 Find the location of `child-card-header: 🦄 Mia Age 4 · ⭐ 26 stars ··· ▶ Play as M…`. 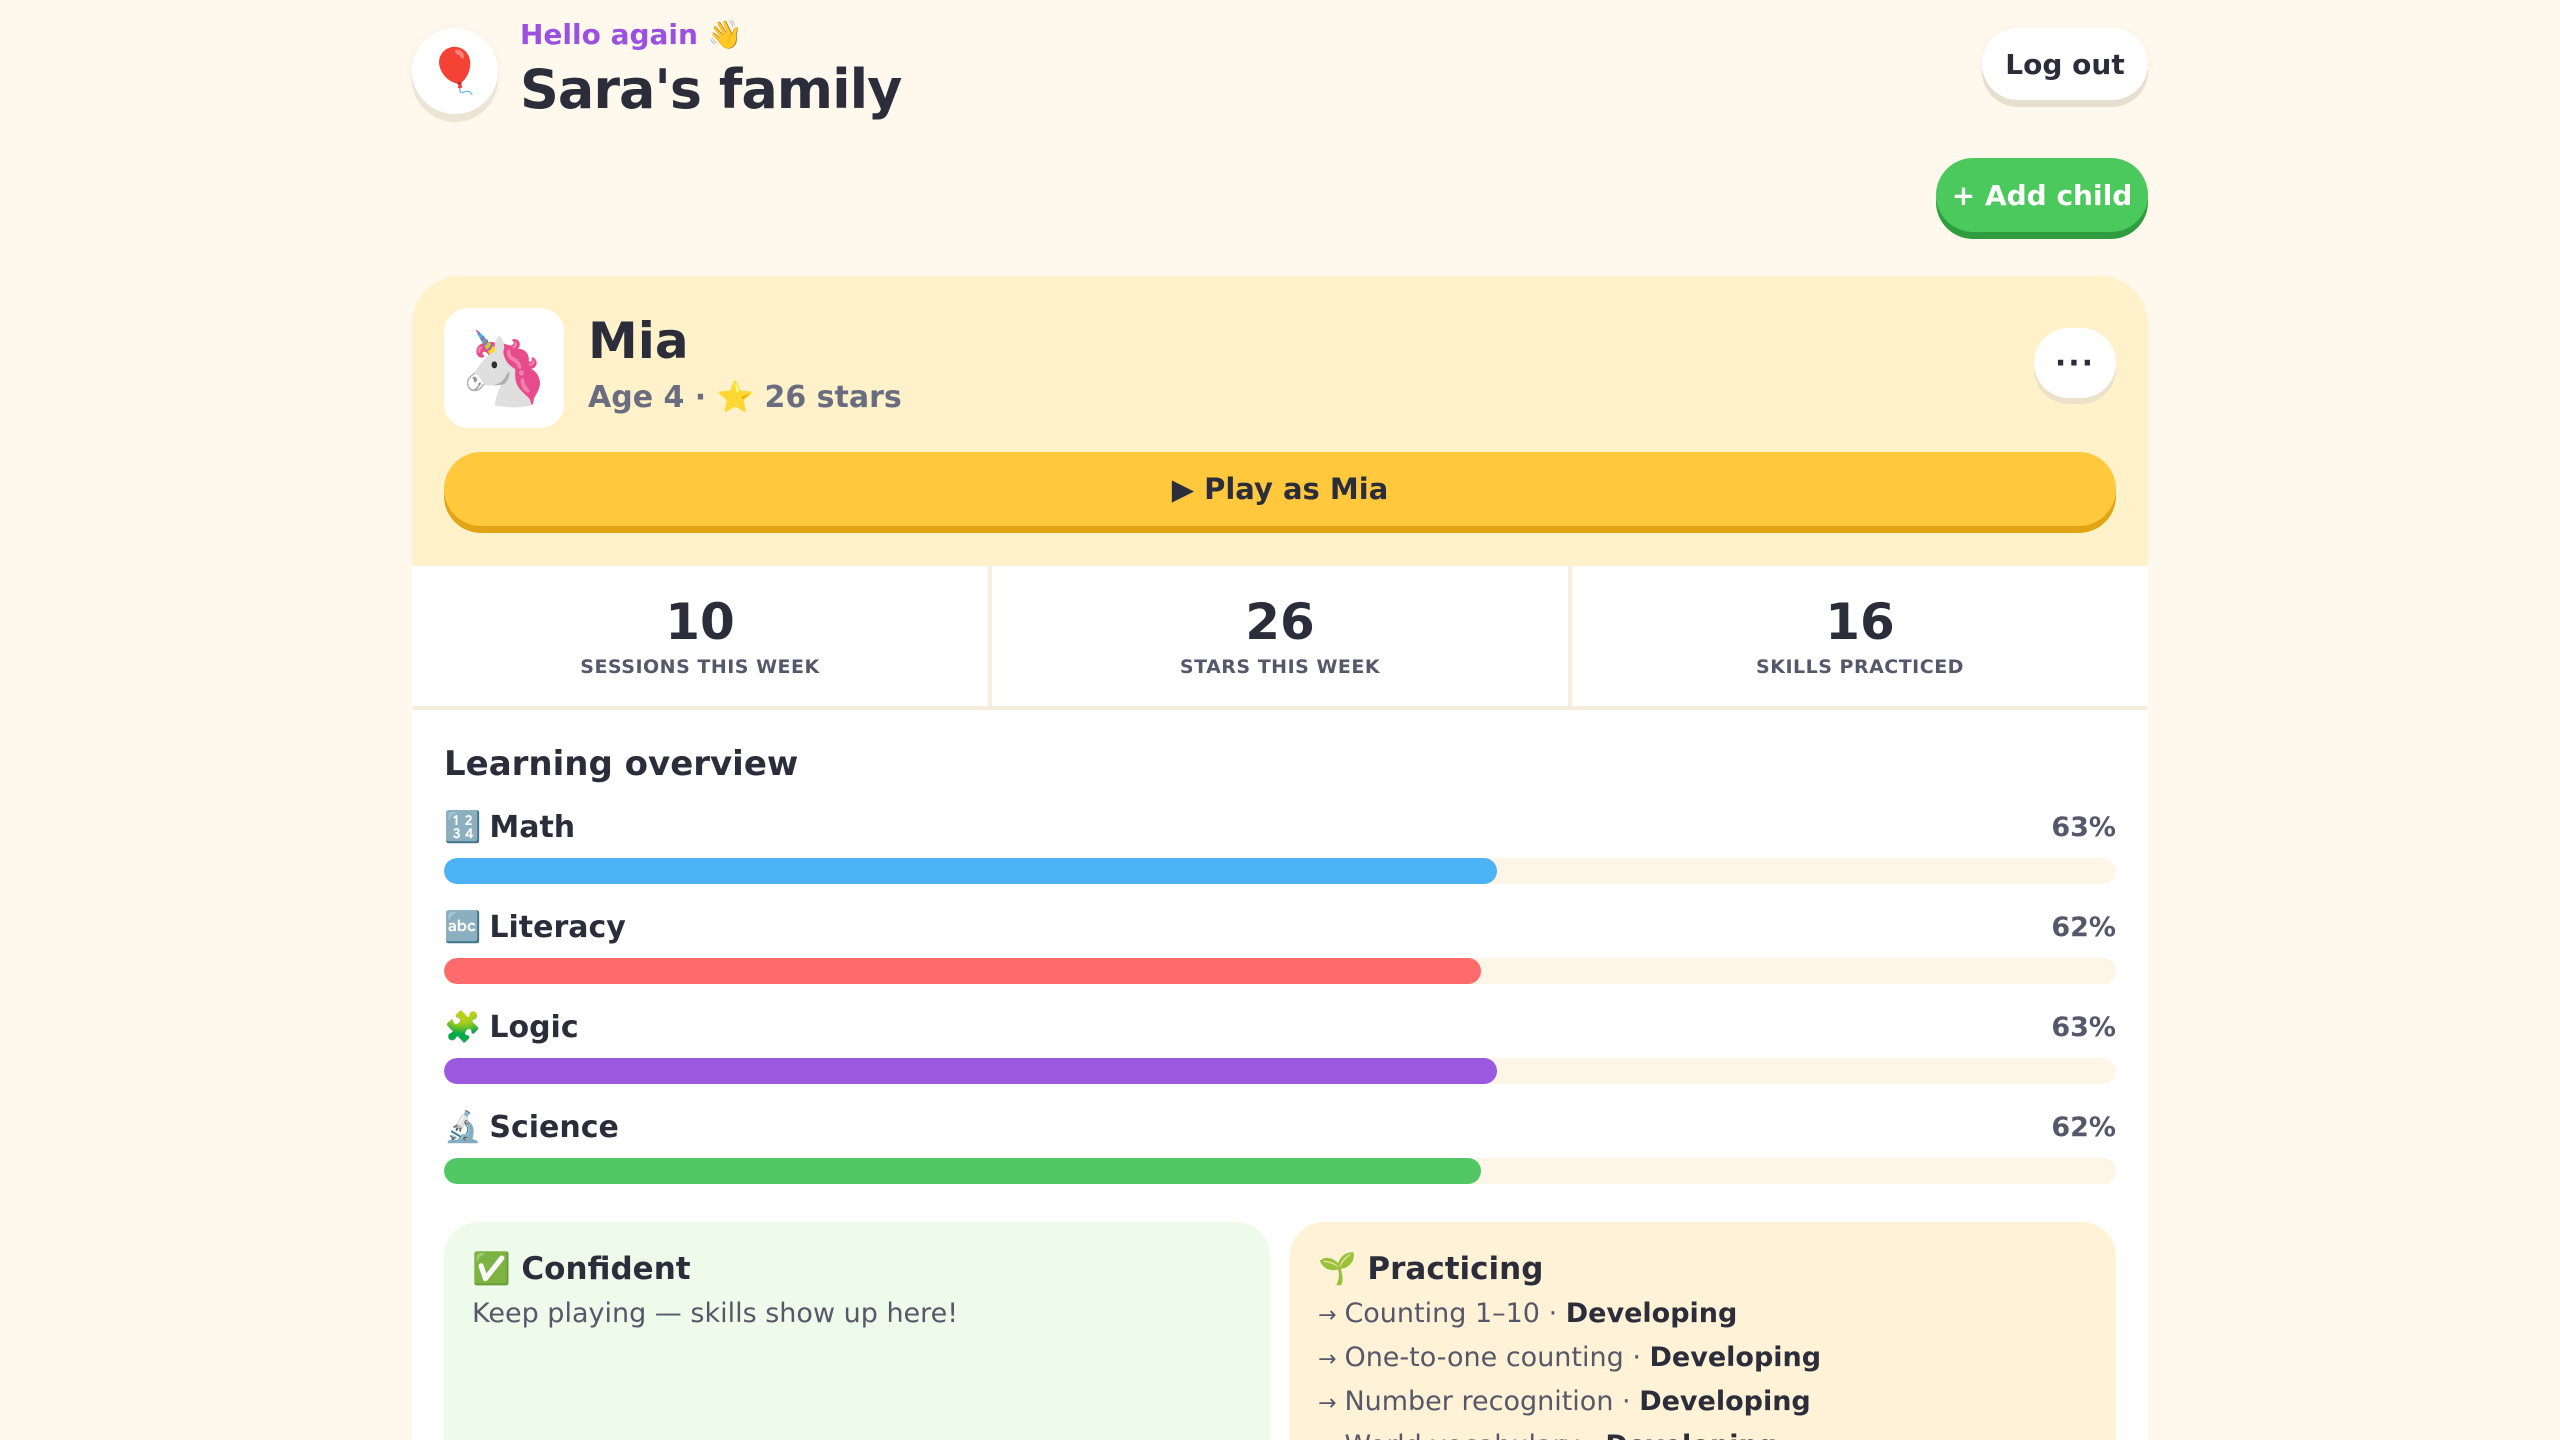

child-card-header: 🦄 Mia Age 4 · ⭐ 26 stars ··· ▶ Play as M… is located at coordinates (1280, 421).